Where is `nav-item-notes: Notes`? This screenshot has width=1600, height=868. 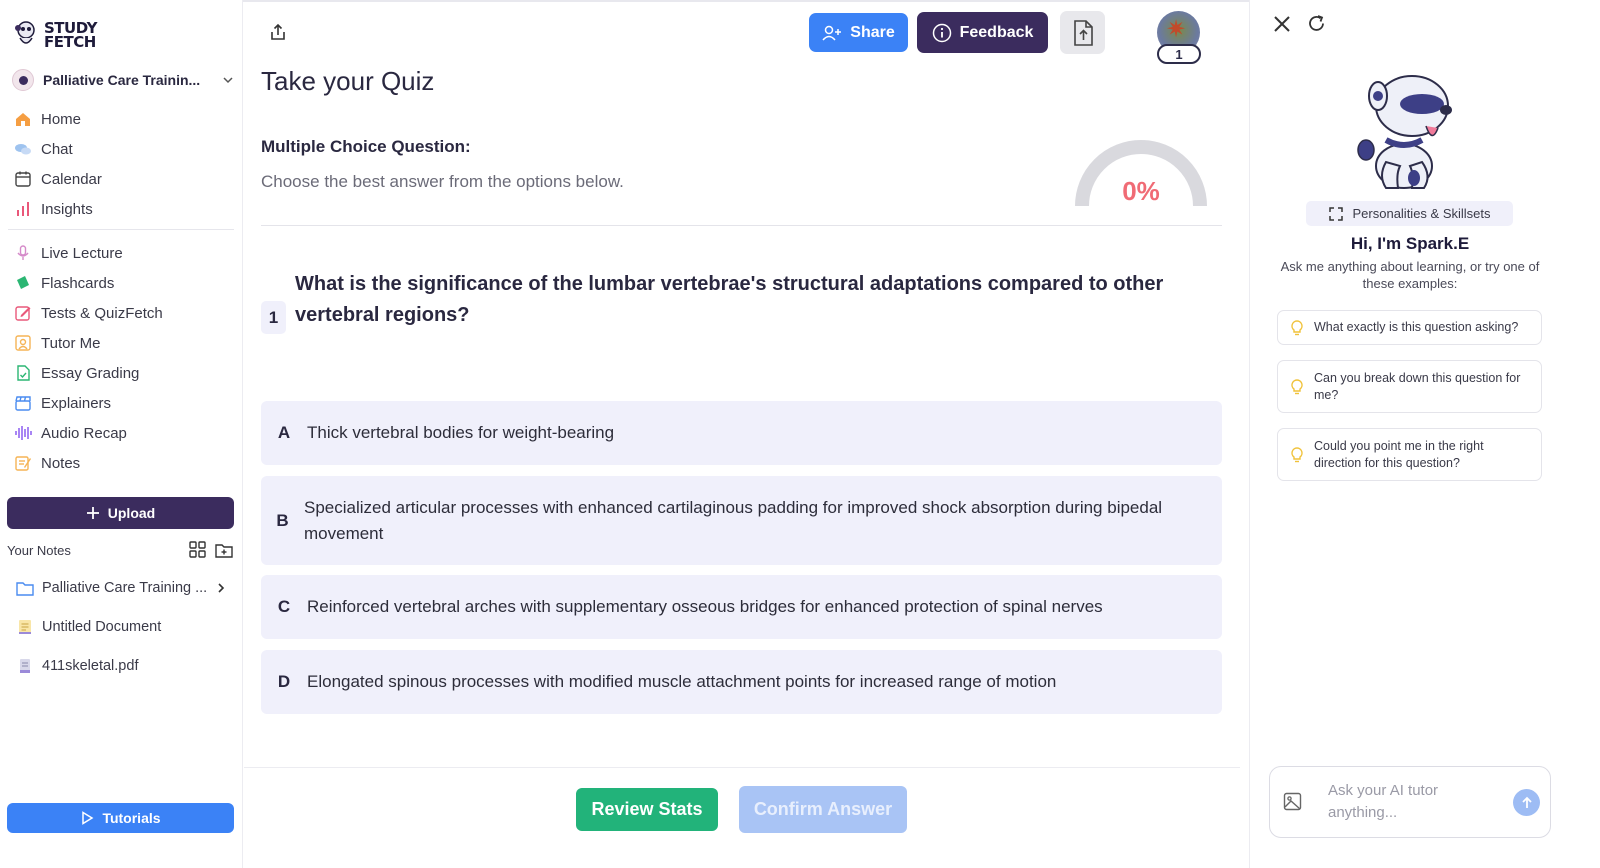
nav-item-notes: Notes is located at coordinates (124, 463).